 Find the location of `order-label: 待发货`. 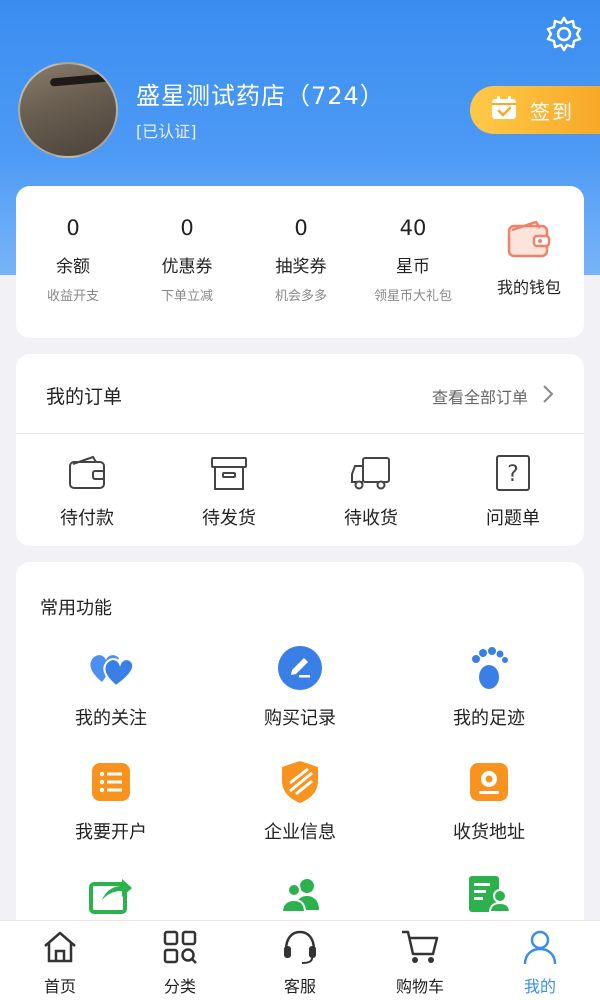

order-label: 待发货 is located at coordinates (229, 518).